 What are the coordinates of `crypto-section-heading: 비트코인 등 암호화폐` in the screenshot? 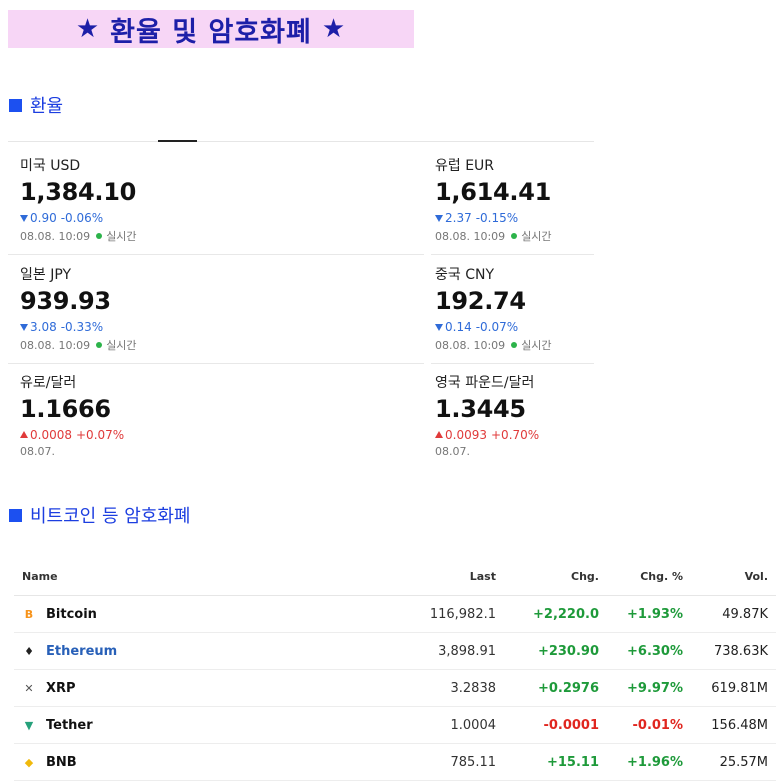 It's located at (99, 515).